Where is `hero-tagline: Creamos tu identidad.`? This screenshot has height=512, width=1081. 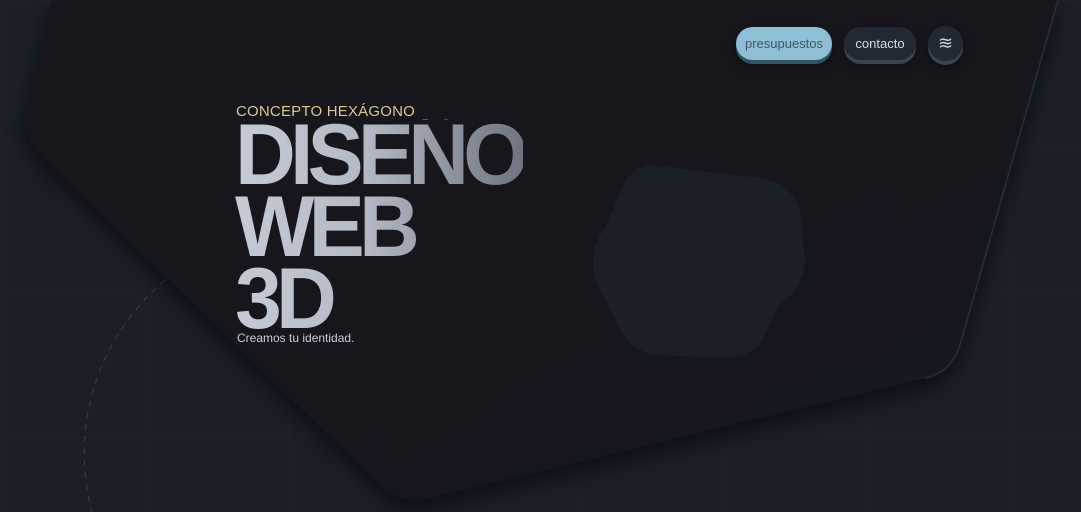
hero-tagline: Creamos tu identidad. is located at coordinates (296, 338).